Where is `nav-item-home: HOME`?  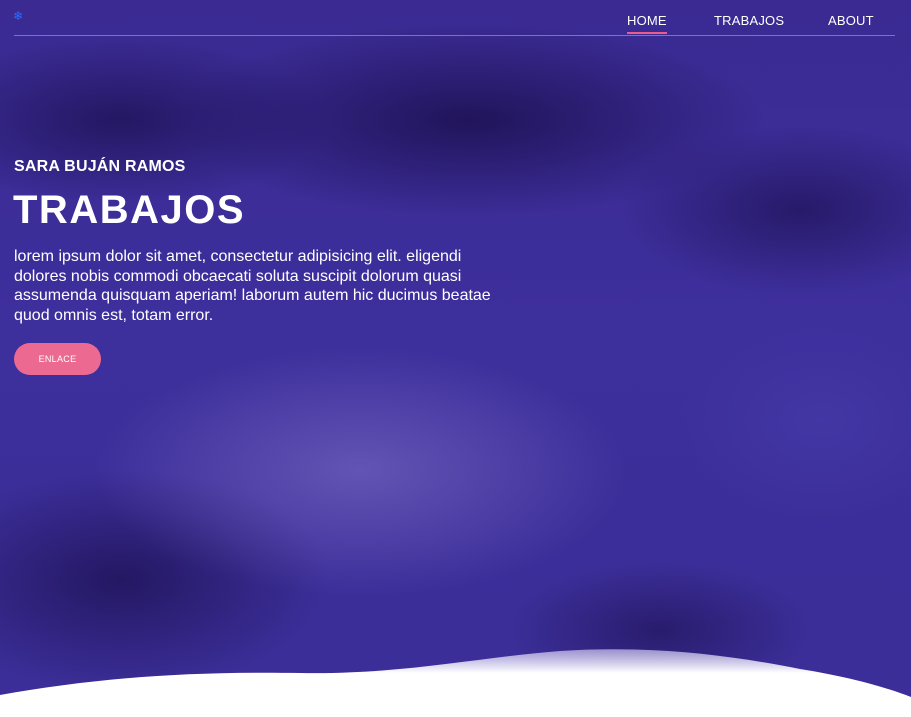 nav-item-home: HOME is located at coordinates (647, 22).